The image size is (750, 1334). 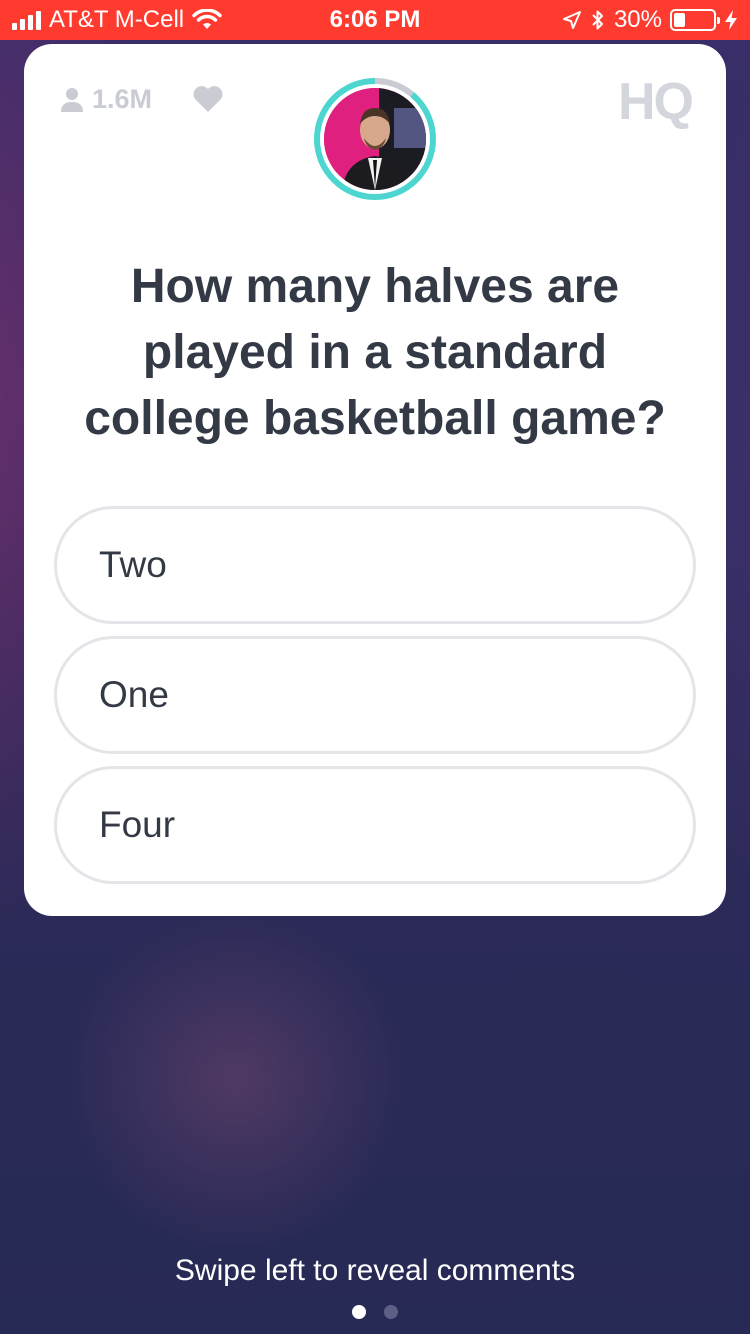 I want to click on page-indicator, so click(x=375, y=1312).